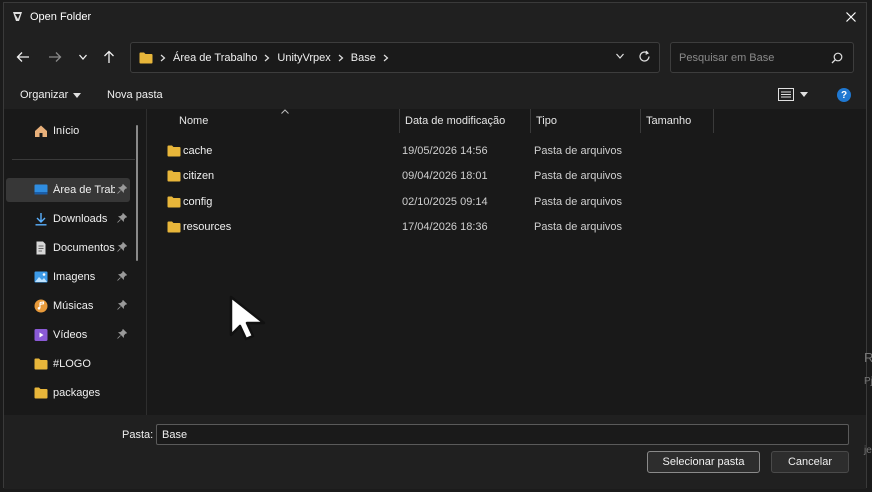 The height and width of the screenshot is (492, 872). I want to click on arrow-up-icon, so click(109, 56).